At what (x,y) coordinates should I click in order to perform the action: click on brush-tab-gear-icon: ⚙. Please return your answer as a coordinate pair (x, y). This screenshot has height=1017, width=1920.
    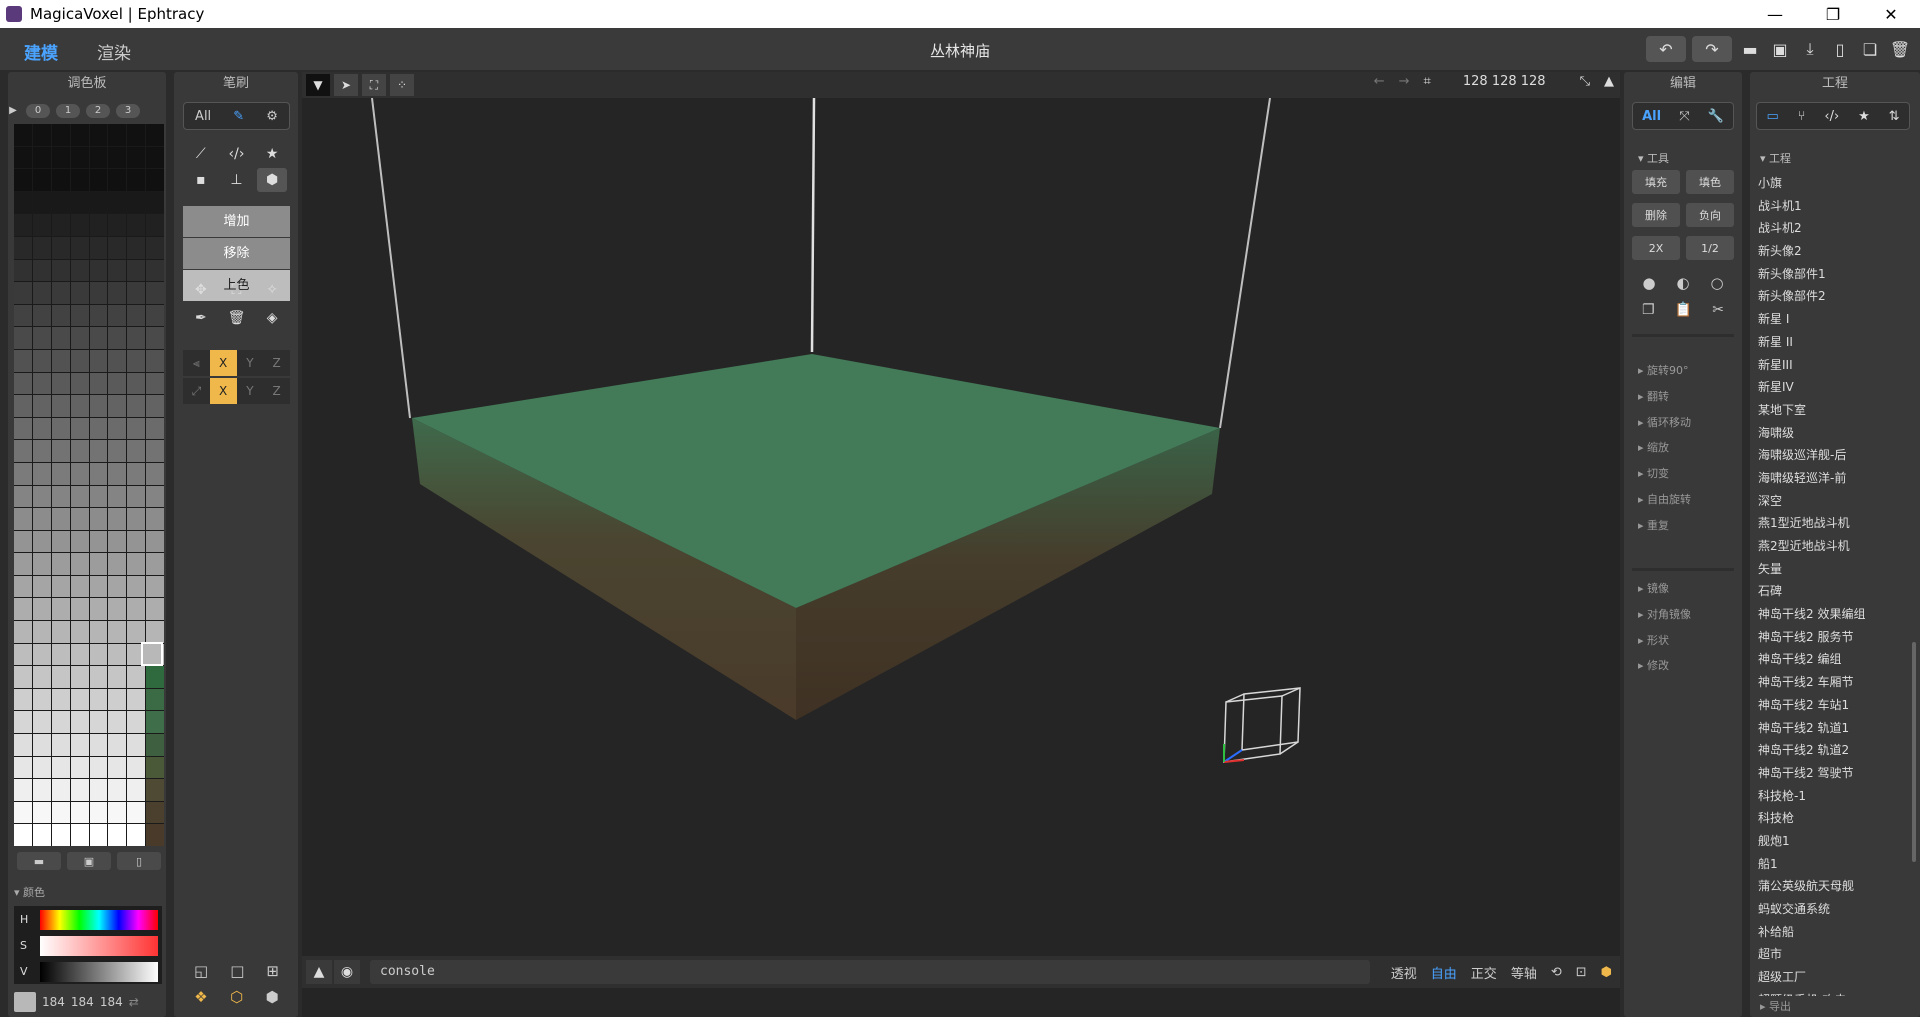
    Looking at the image, I should click on (272, 116).